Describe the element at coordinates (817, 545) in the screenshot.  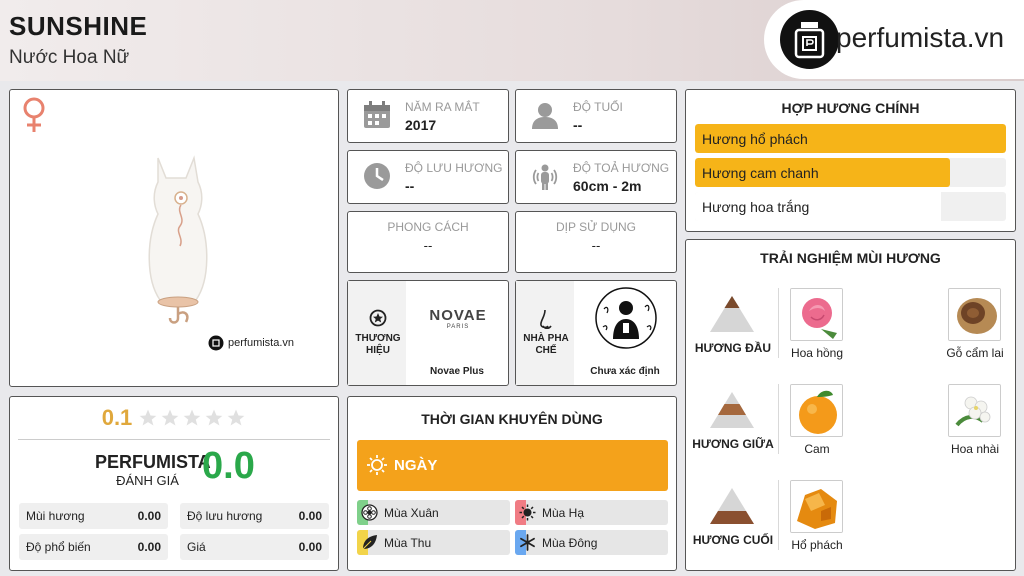
I see `note-name: Hổ phách` at that location.